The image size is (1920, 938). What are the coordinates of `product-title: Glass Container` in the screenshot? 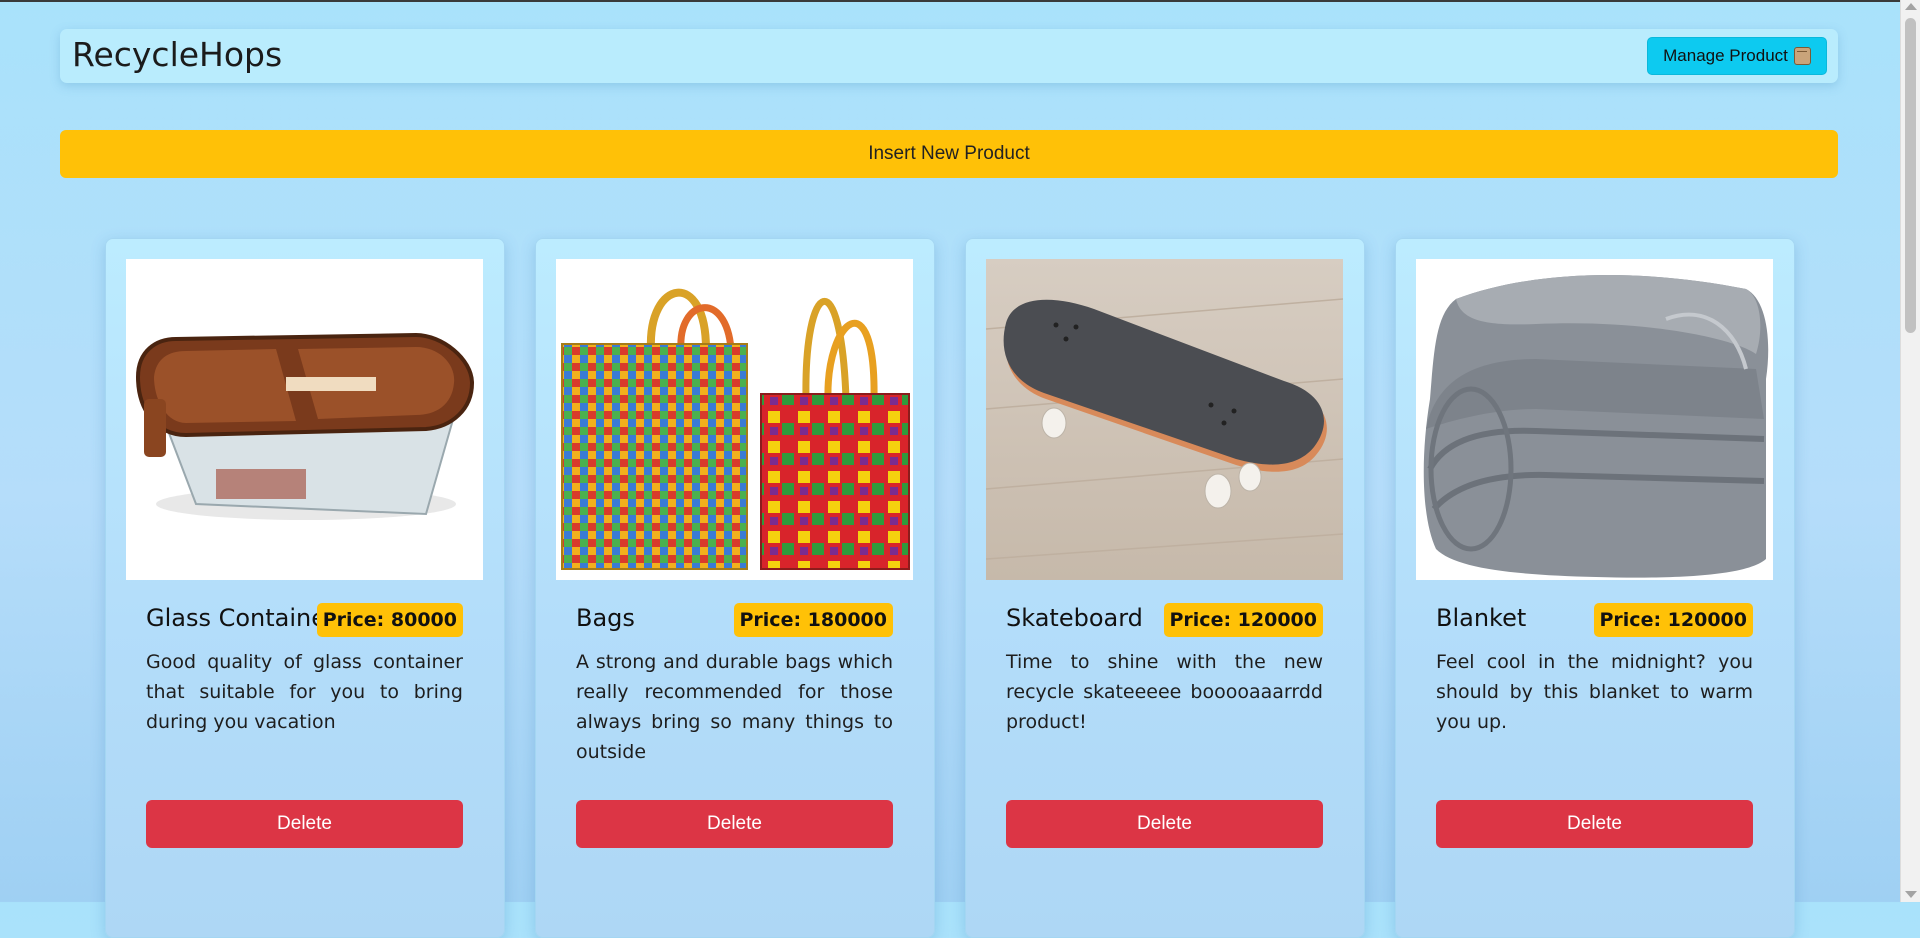 It's located at (241, 618).